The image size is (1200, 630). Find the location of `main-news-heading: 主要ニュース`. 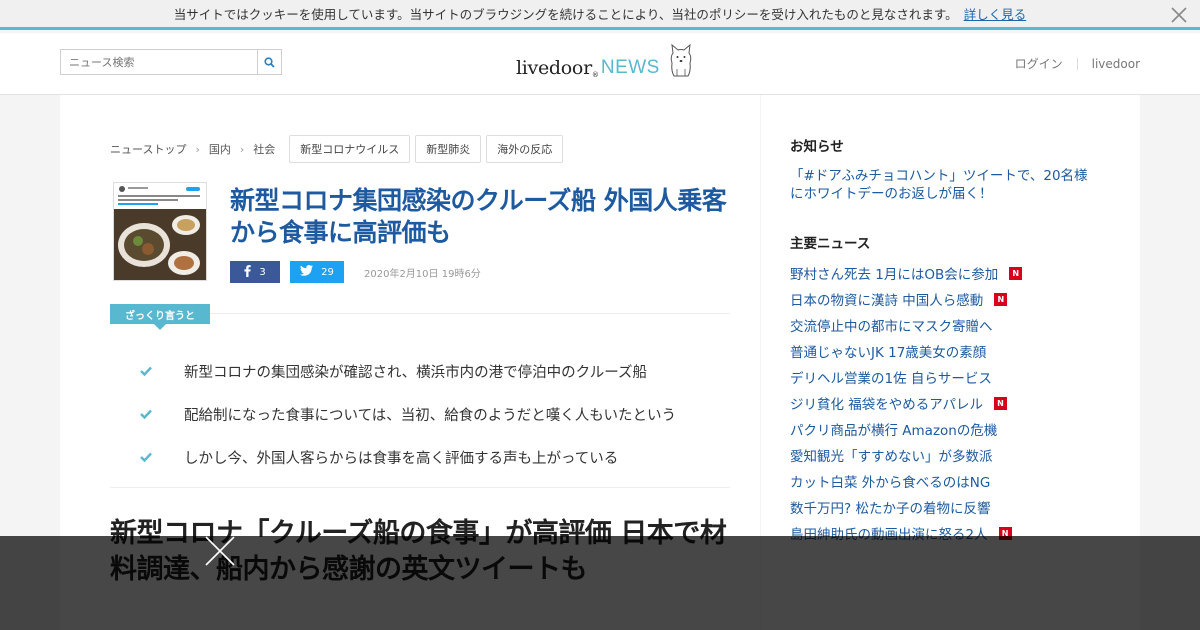

main-news-heading: 主要ニュース is located at coordinates (830, 244).